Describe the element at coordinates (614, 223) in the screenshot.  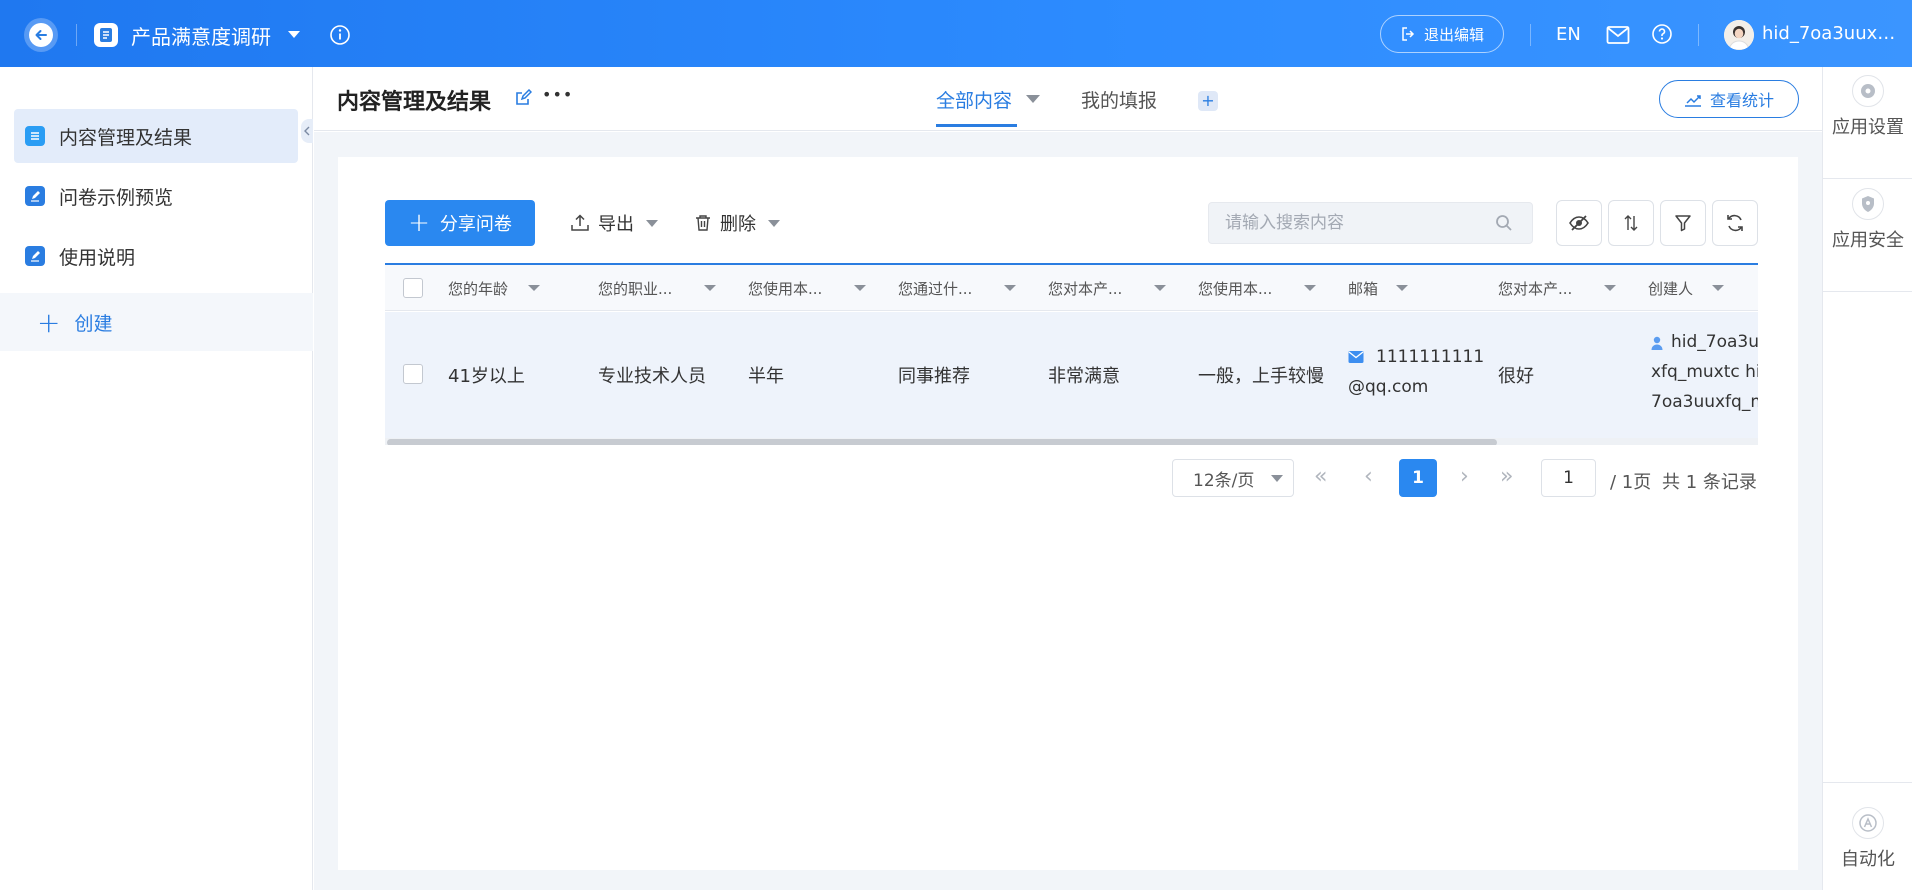
I see `export-button: 导出` at that location.